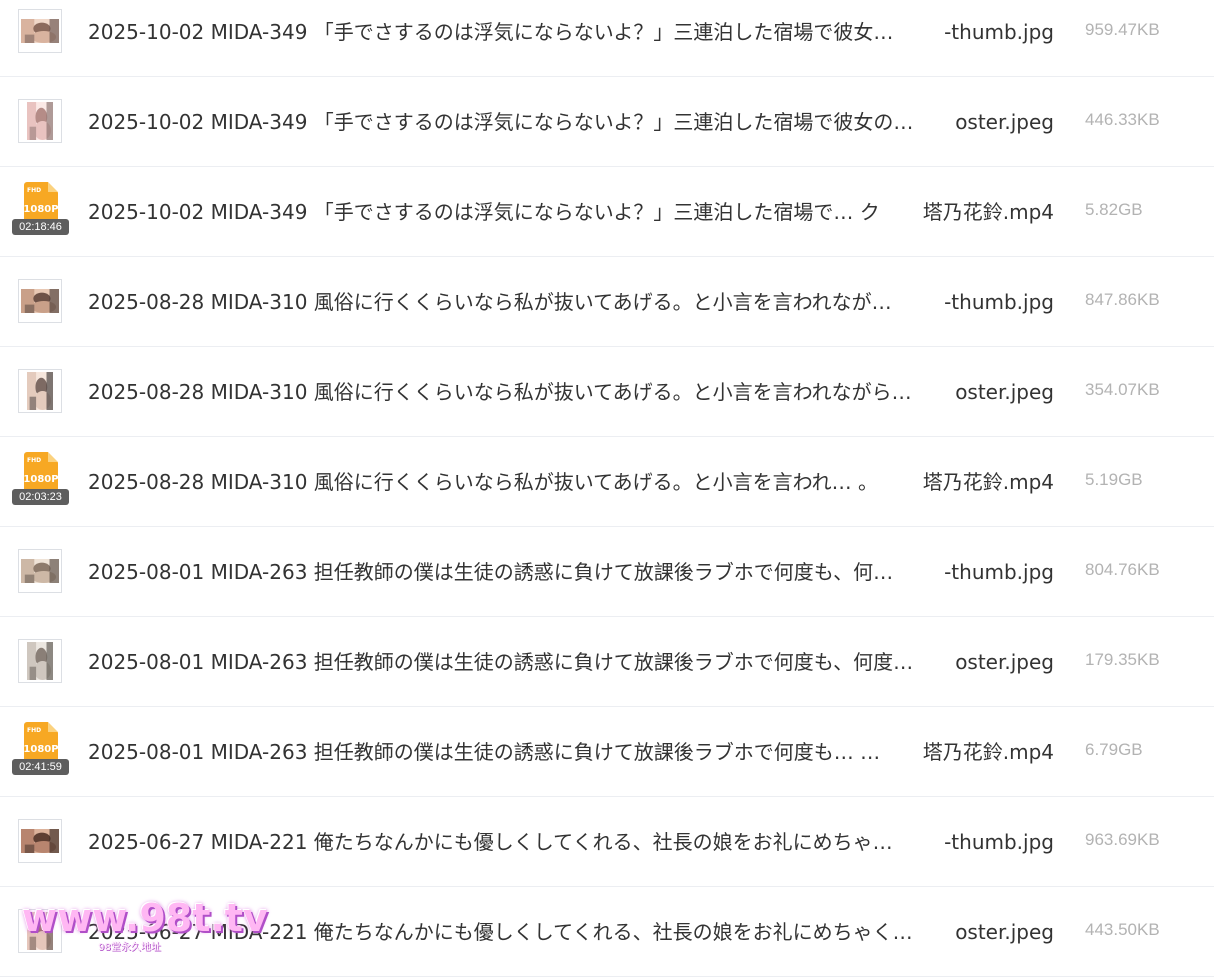  What do you see at coordinates (1122, 29) in the screenshot?
I see `file-size: 959.47KB` at bounding box center [1122, 29].